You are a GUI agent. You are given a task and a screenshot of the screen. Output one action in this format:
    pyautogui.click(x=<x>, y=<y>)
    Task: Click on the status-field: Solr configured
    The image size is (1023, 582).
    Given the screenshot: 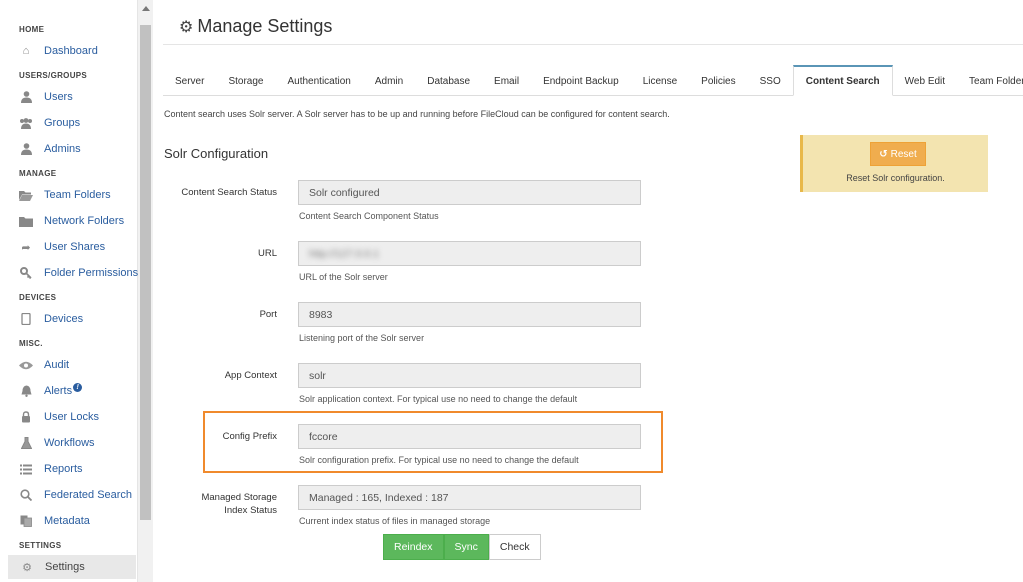 What is the action you would take?
    pyautogui.click(x=469, y=192)
    